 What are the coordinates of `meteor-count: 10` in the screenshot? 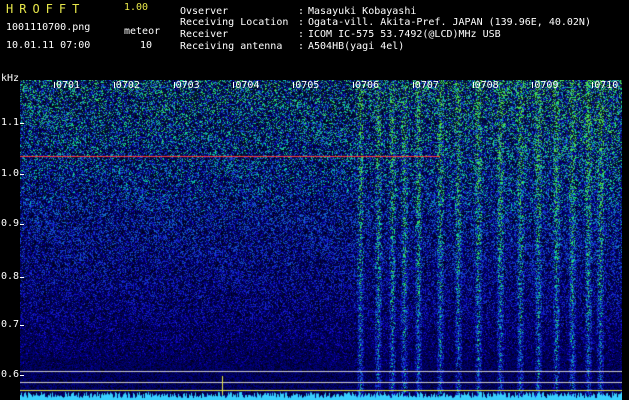 It's located at (146, 45).